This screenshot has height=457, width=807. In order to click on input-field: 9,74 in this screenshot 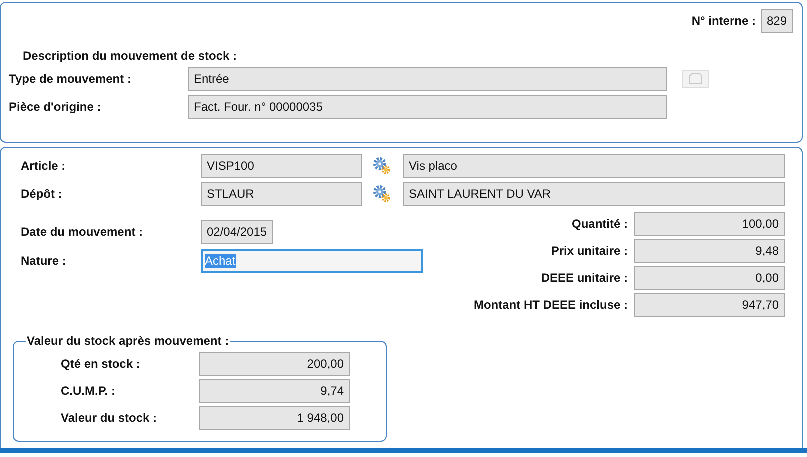, I will do `click(274, 391)`.